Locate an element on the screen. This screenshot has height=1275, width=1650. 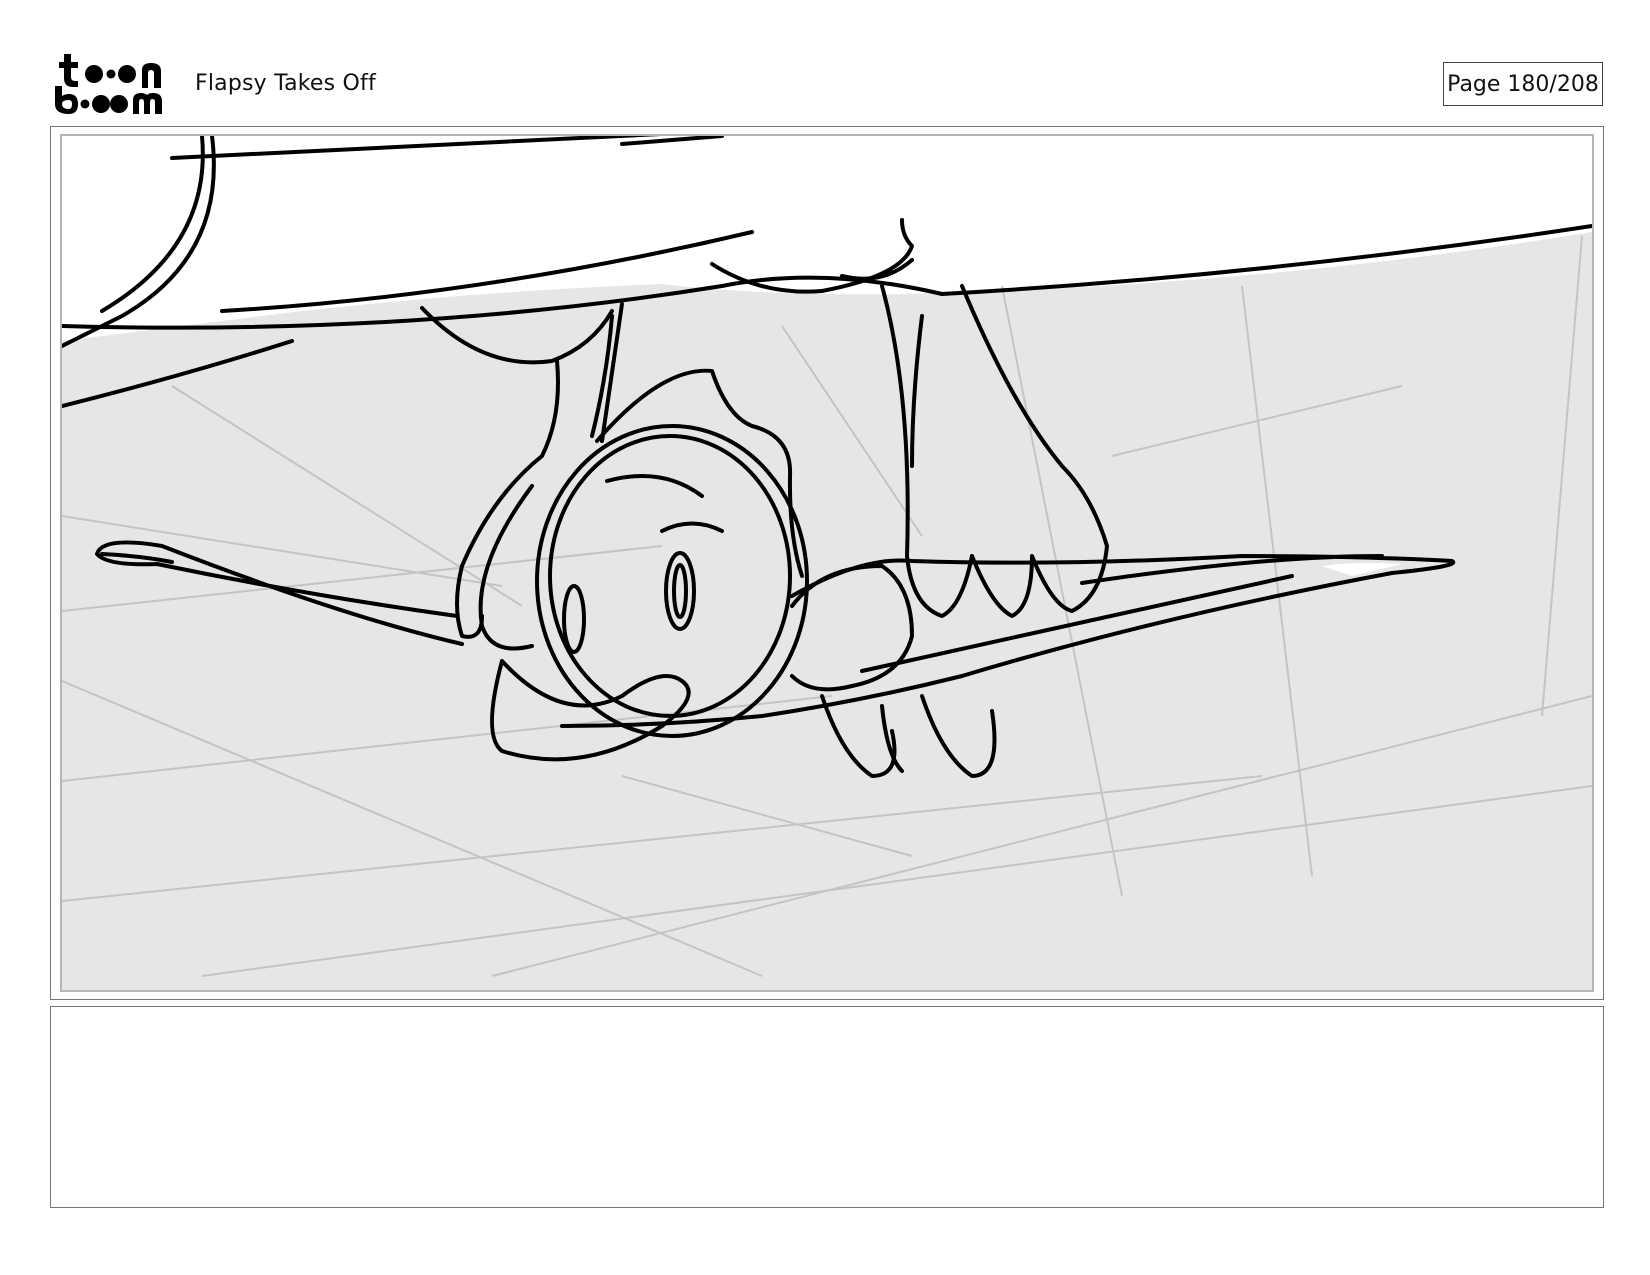
panel-notes-box is located at coordinates (827, 1107).